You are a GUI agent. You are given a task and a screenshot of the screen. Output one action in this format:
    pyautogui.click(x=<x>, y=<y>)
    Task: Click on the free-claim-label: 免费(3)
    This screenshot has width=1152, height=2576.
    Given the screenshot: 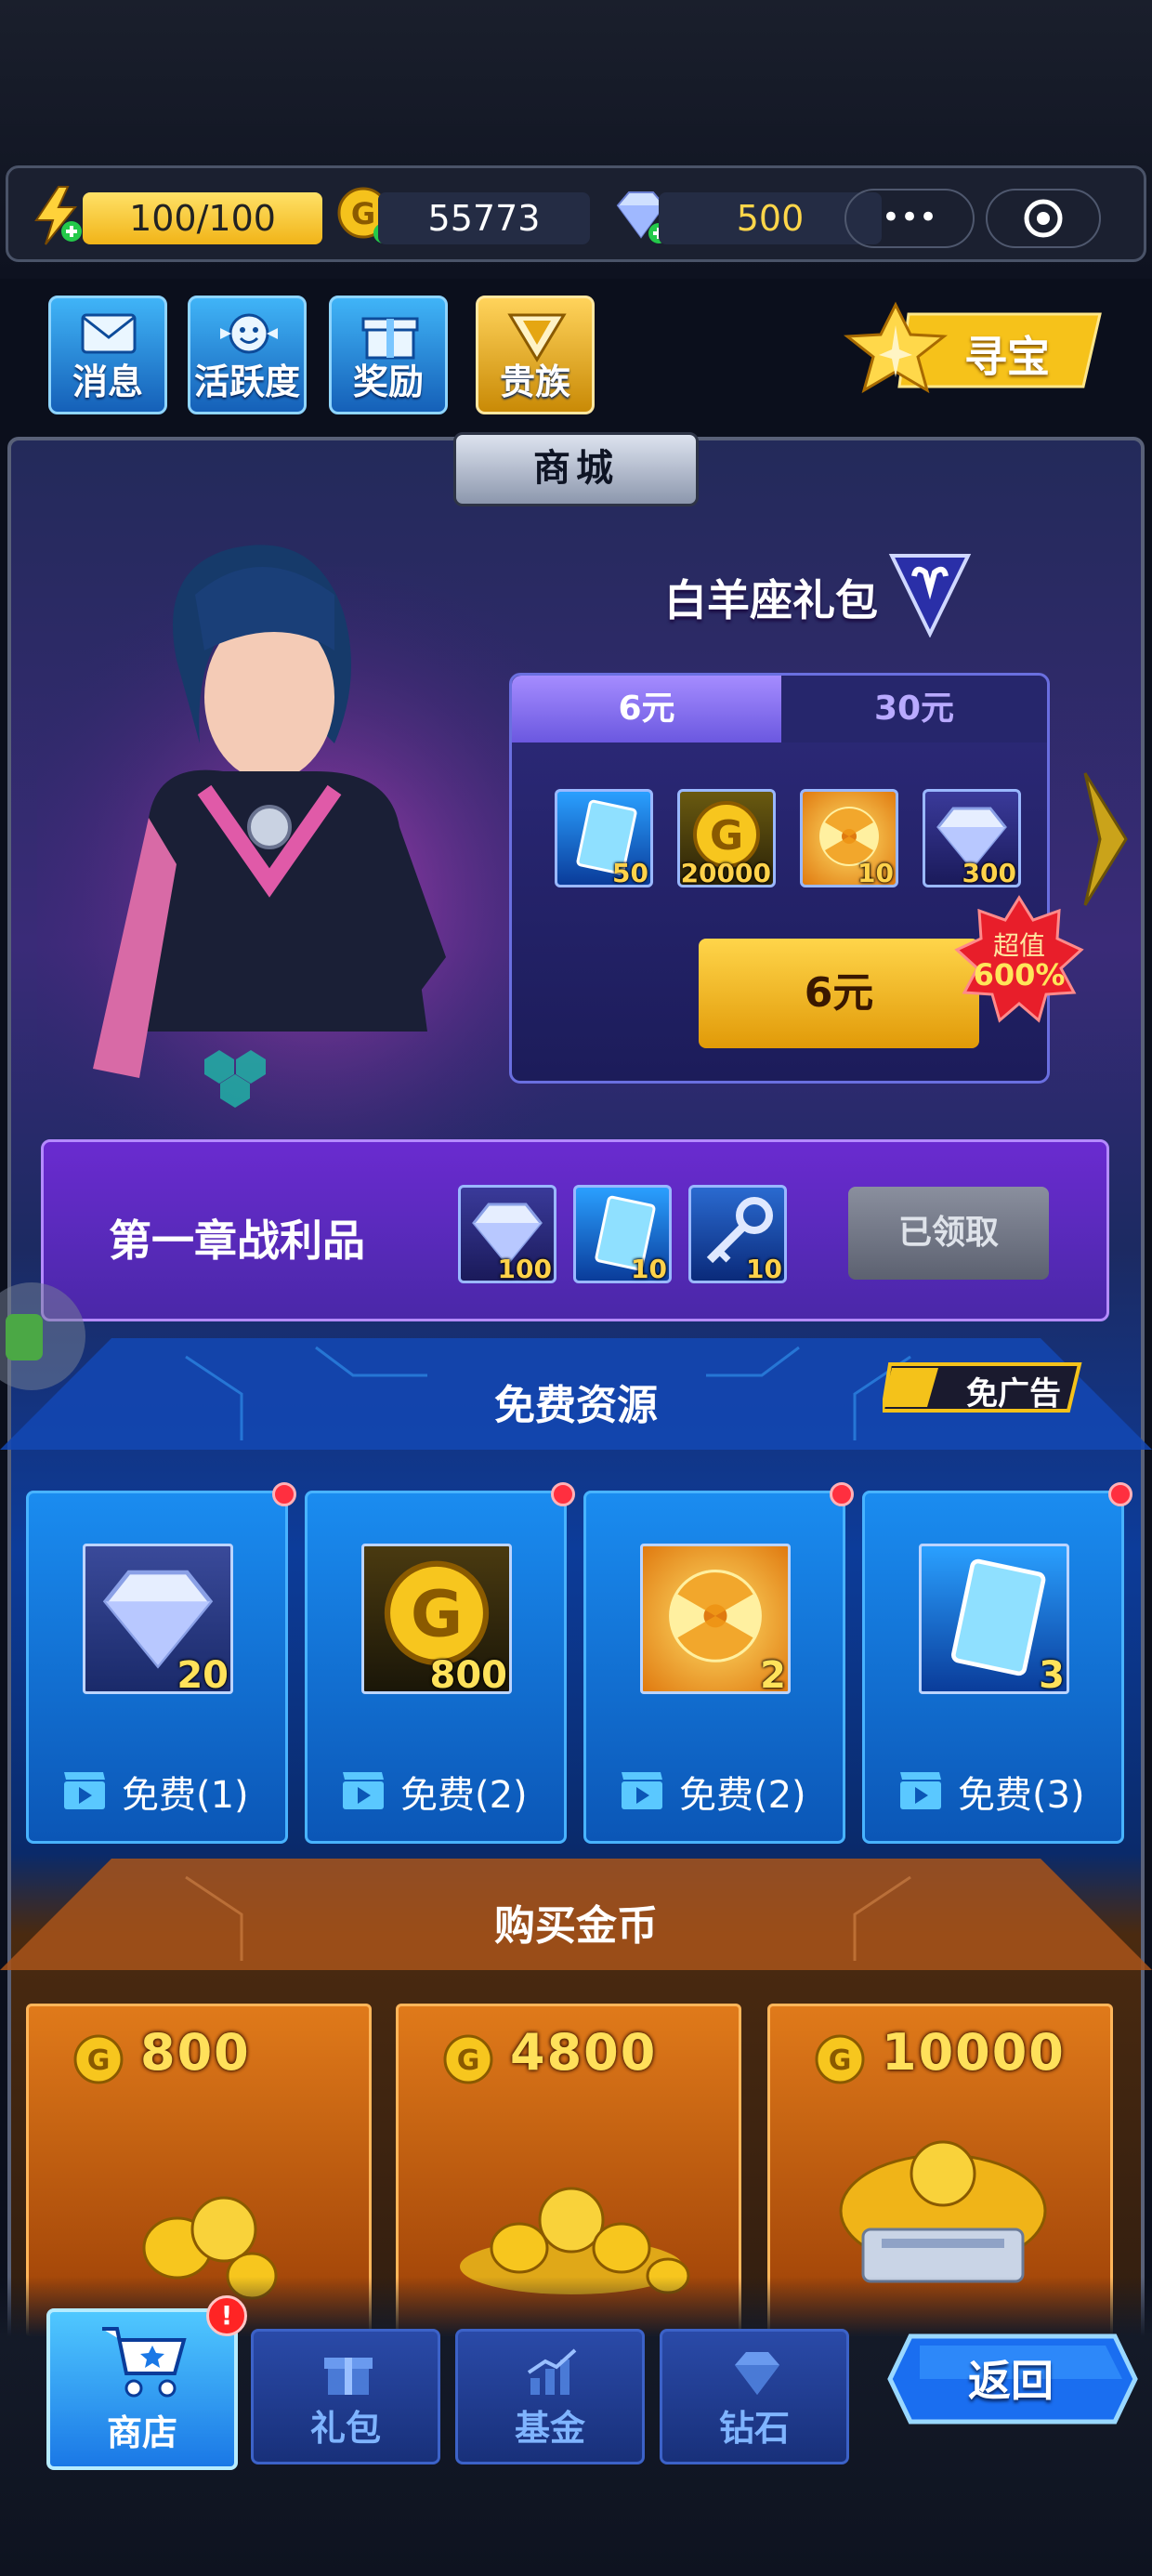 What is the action you would take?
    pyautogui.click(x=1021, y=1795)
    